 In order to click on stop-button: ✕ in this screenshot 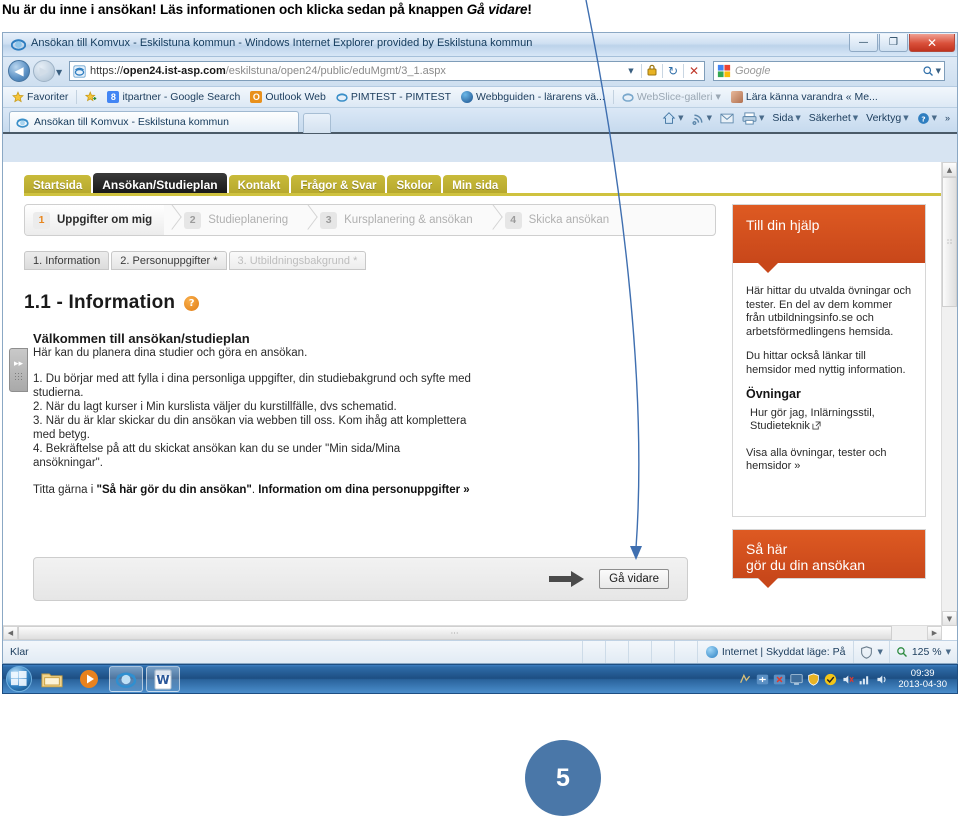, I will do `click(694, 71)`.